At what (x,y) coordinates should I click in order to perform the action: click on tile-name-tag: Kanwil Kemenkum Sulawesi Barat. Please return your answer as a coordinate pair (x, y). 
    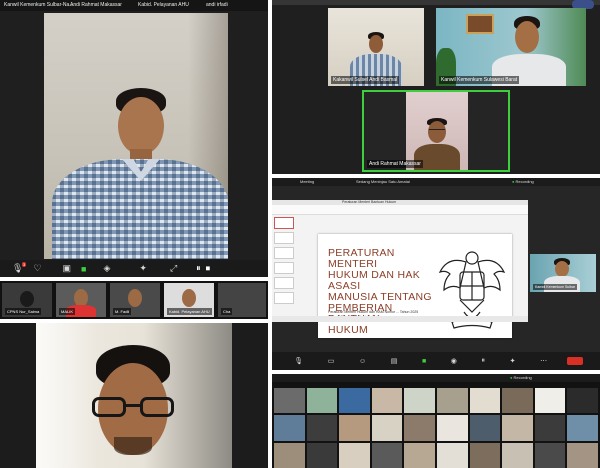
    Looking at the image, I should click on (479, 80).